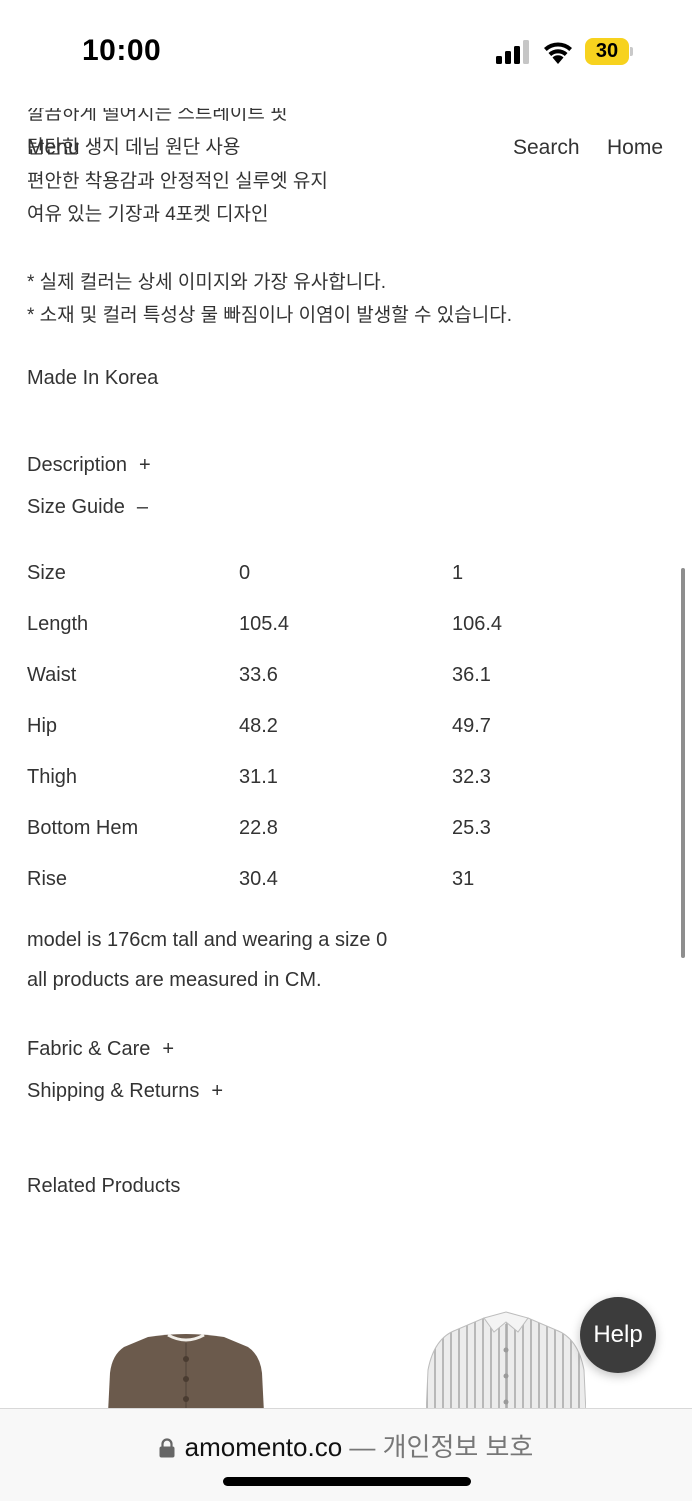 The image size is (692, 1501). I want to click on fabric-care-accordion: Fabric & Care +, so click(100, 1049).